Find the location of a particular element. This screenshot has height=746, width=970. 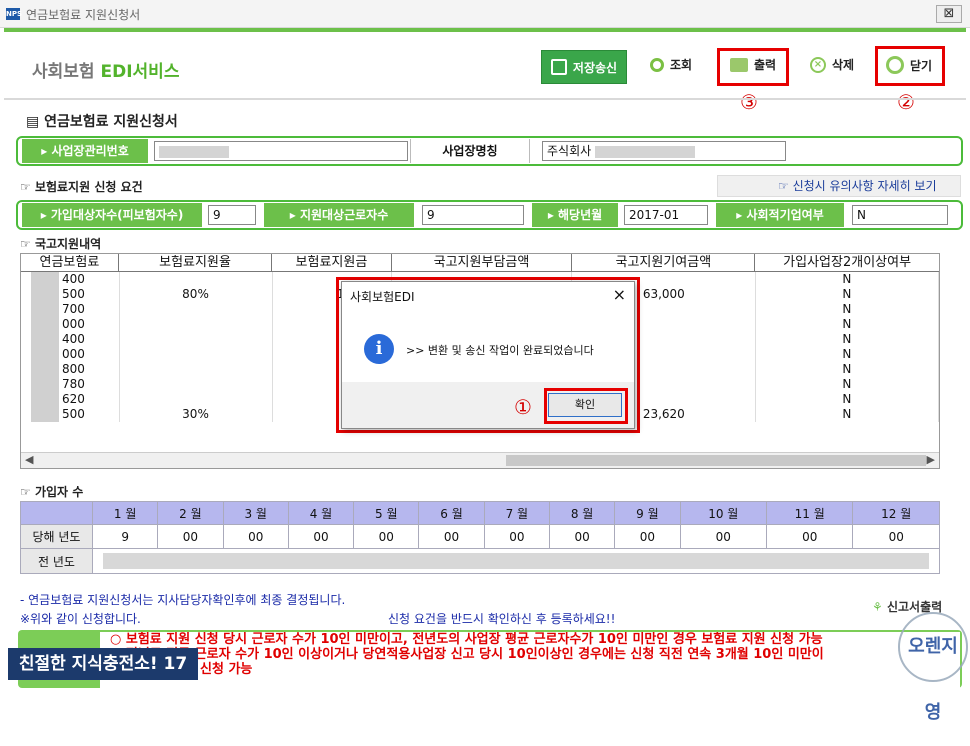

members-label: ▸ 가입대상자수(피보험자수) is located at coordinates (112, 215).